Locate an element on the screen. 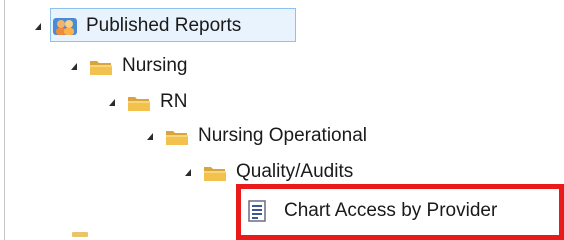 Image resolution: width=564 pixels, height=240 pixels. tree-item-nursing-operational: Nursing Operational is located at coordinates (254, 136).